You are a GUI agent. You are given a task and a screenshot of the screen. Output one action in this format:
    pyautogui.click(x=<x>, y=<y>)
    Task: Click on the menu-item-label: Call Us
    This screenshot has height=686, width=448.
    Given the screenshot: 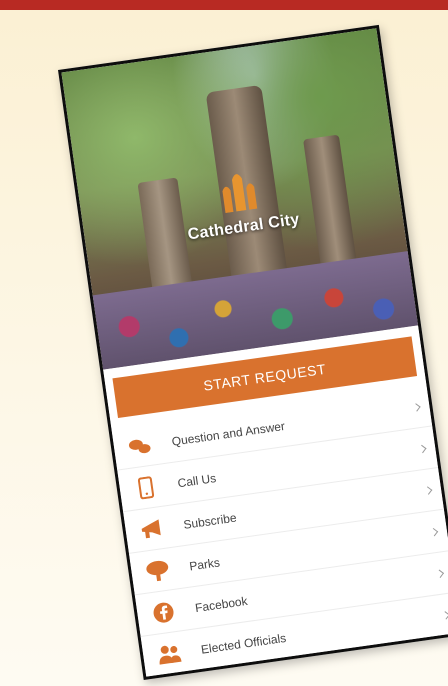 What is the action you would take?
    pyautogui.click(x=196, y=480)
    